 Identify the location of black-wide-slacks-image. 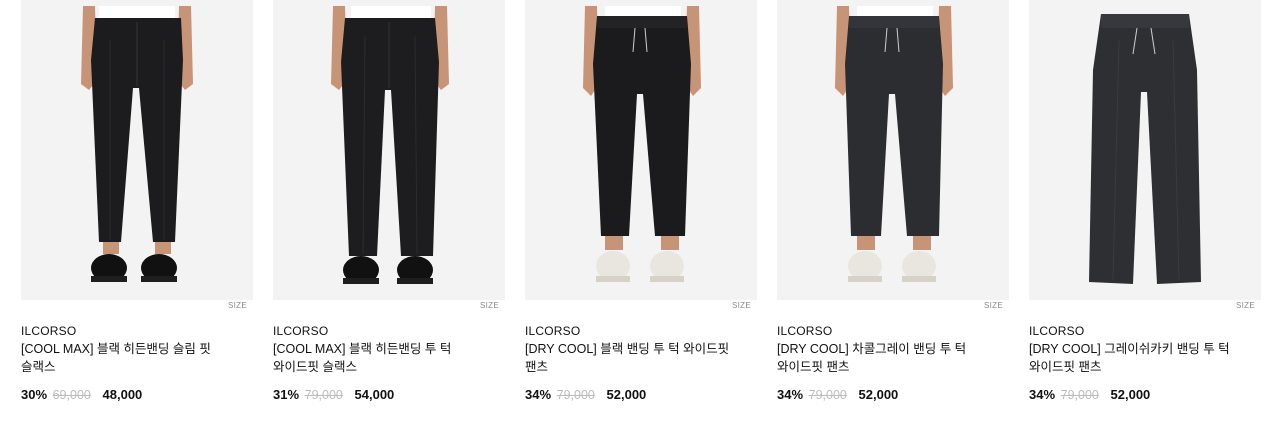
(389, 150).